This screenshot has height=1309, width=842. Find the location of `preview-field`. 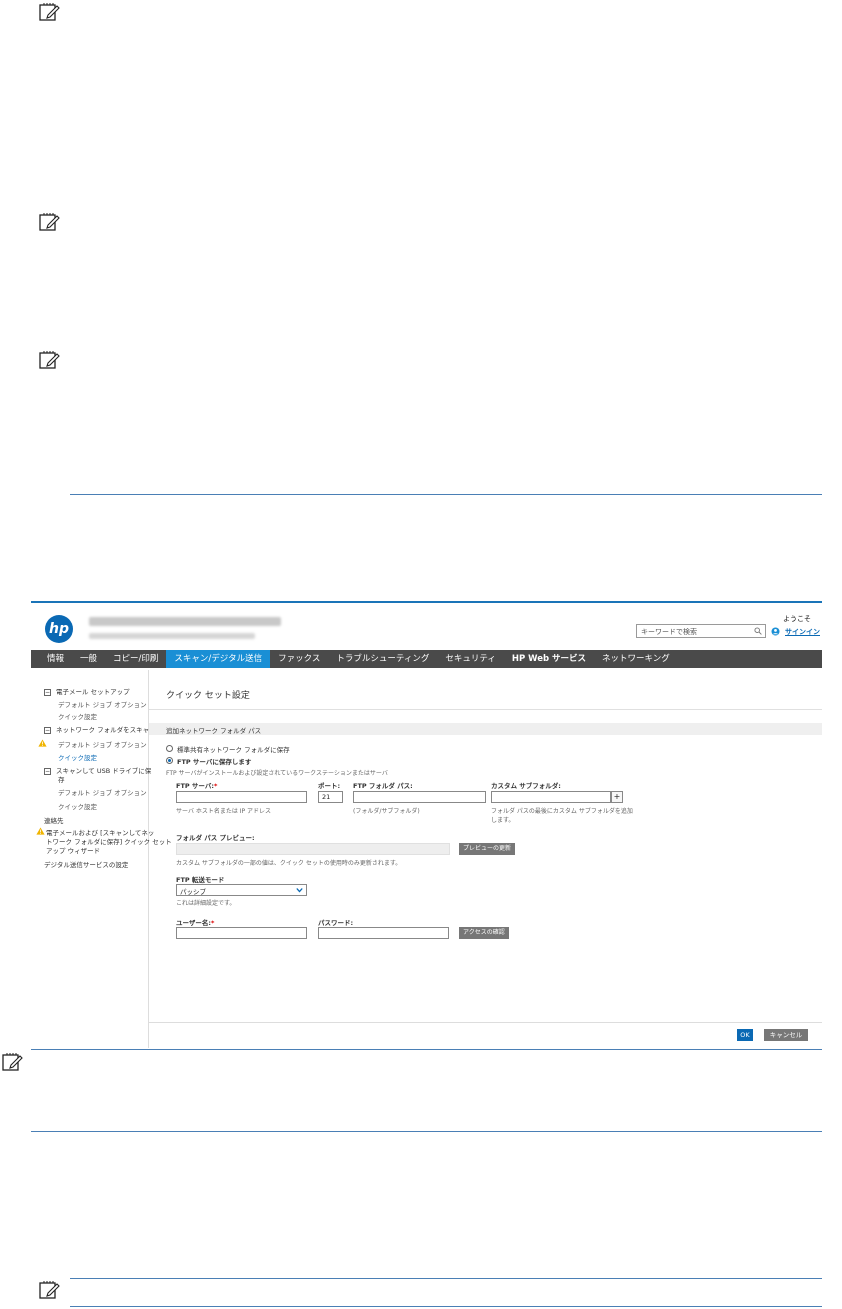

preview-field is located at coordinates (313, 849).